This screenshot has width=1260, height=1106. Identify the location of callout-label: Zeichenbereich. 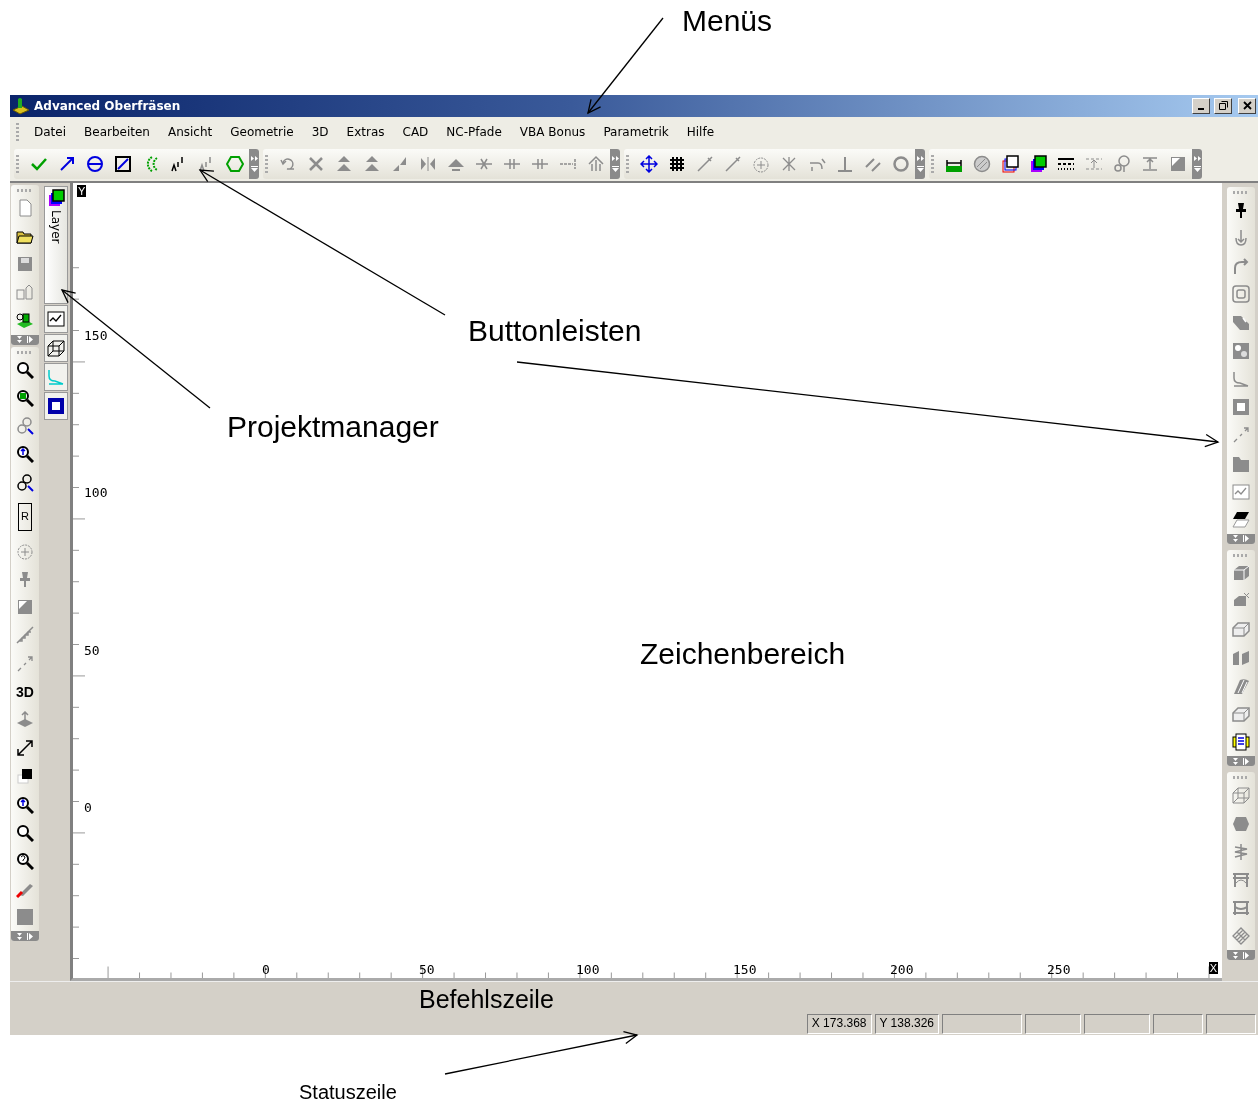
(743, 654).